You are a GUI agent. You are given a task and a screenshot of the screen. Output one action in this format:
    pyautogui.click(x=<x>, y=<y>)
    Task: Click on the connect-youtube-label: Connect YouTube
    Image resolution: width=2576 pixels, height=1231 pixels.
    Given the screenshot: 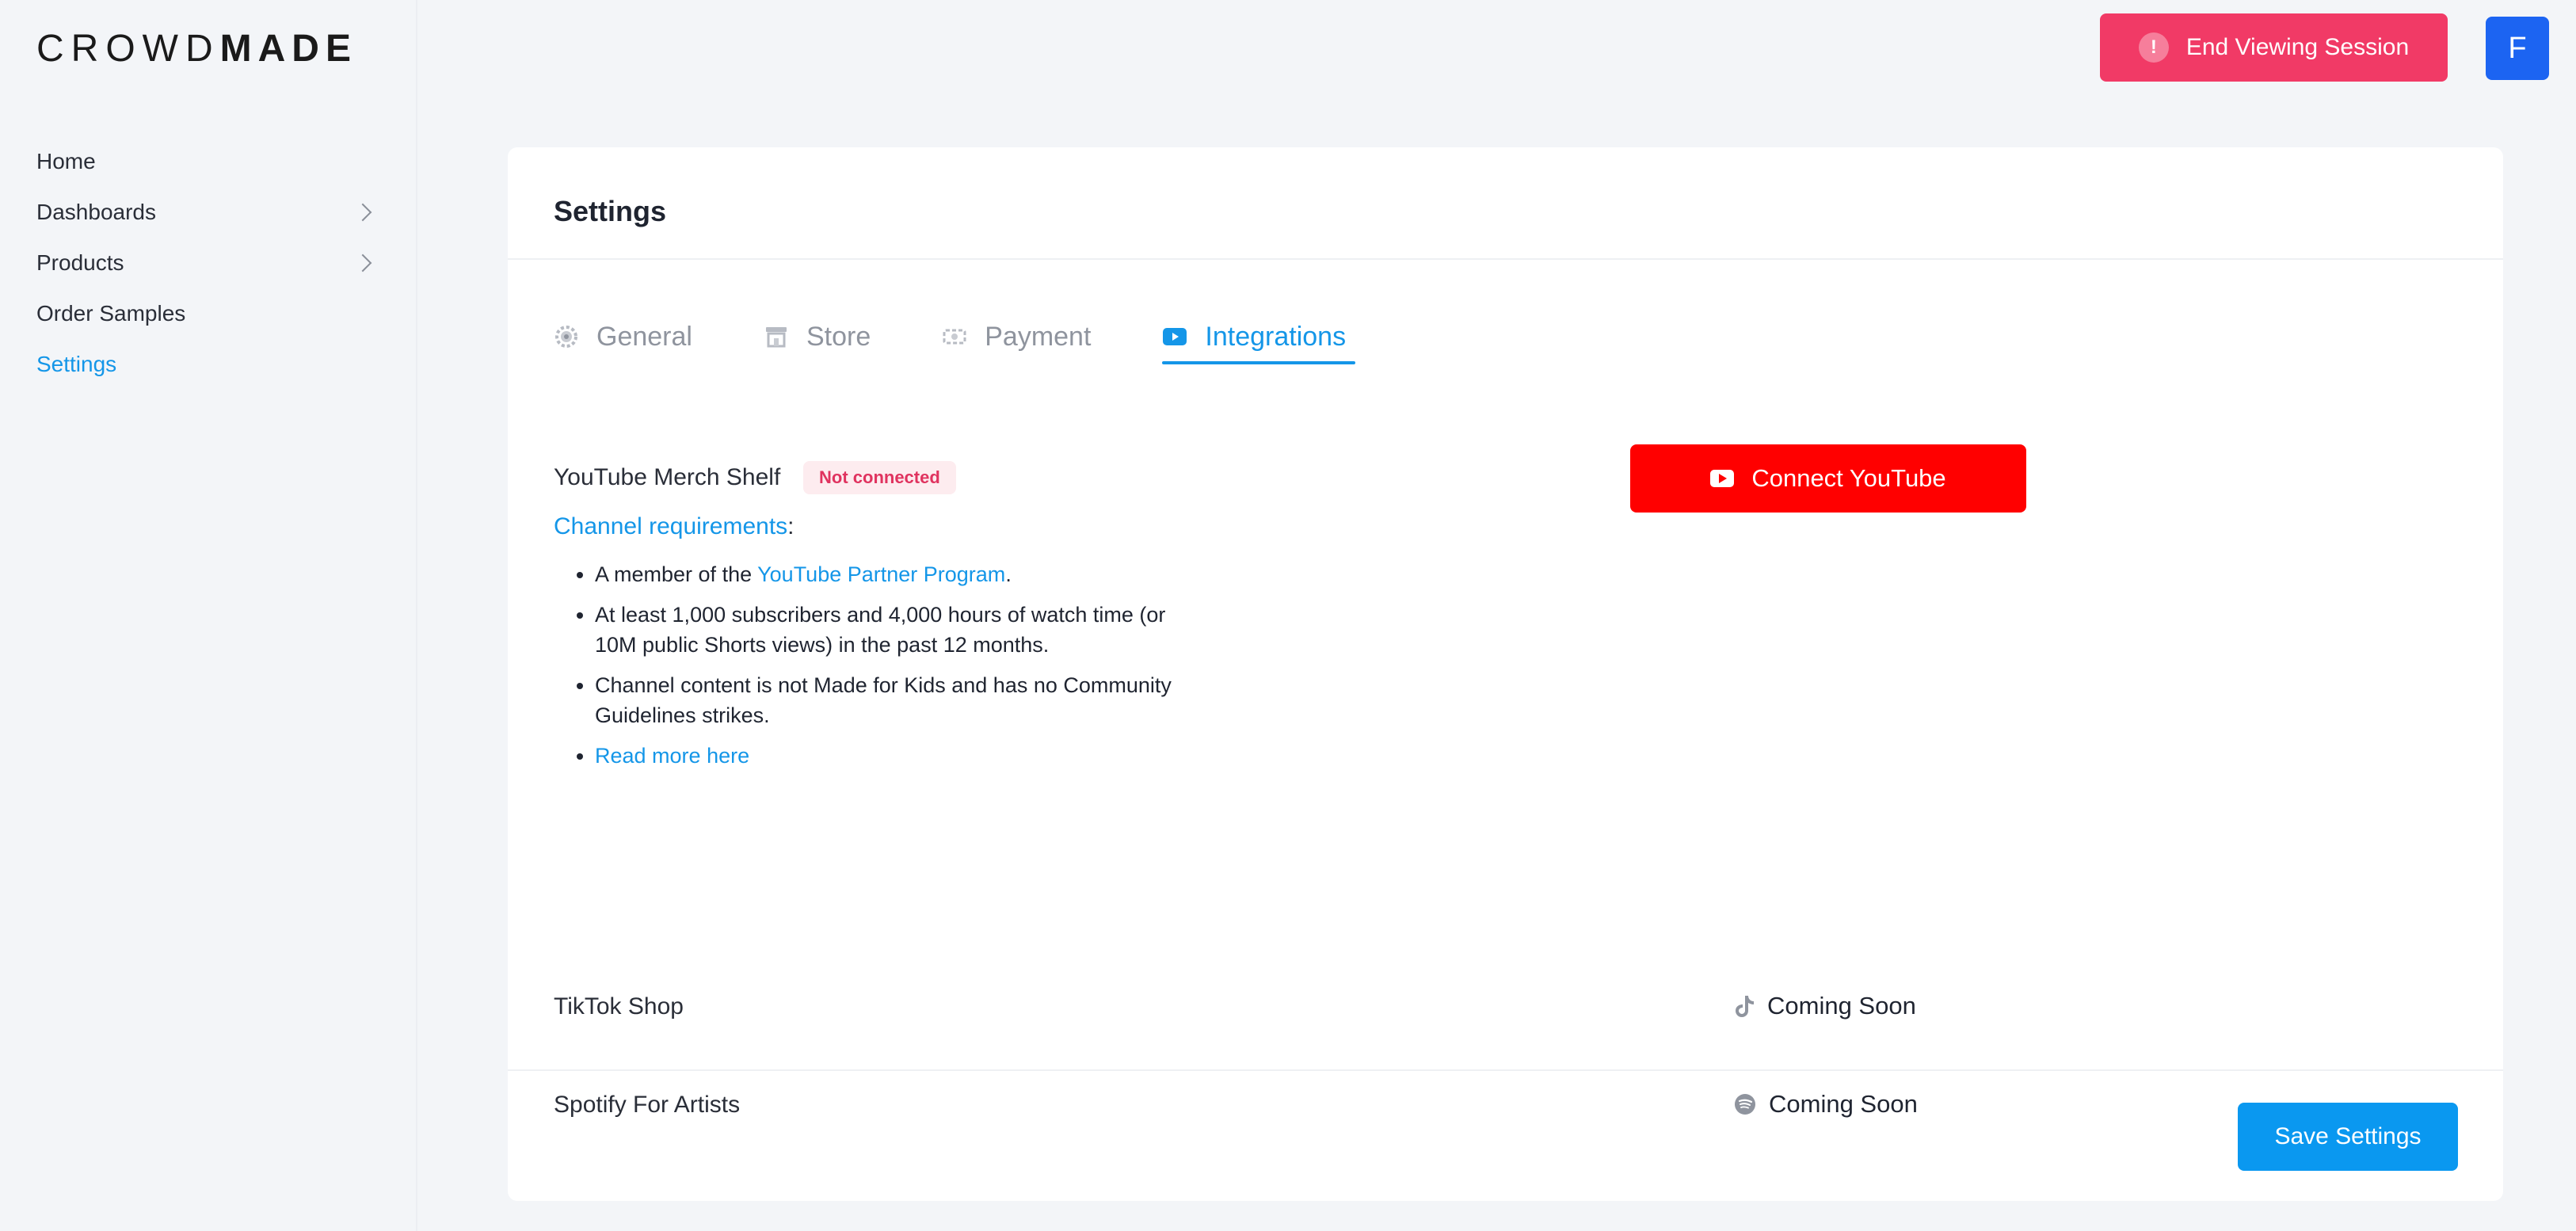 What is the action you would take?
    pyautogui.click(x=1849, y=478)
    